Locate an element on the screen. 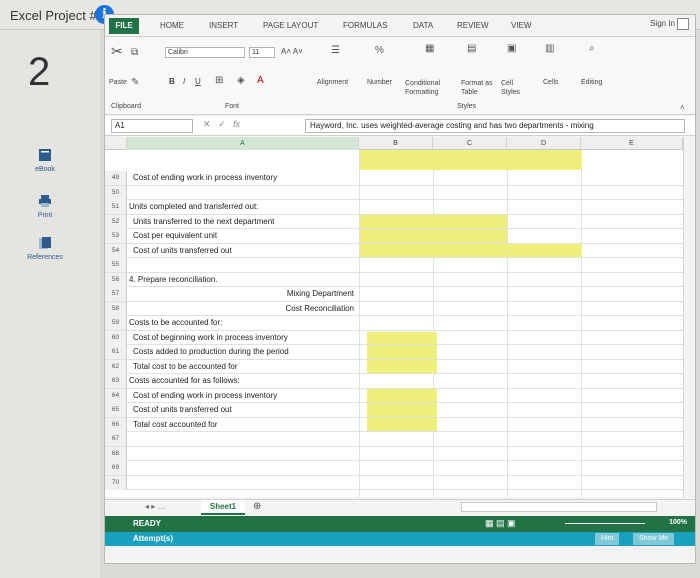 This screenshot has height=578, width=700. format-as-table-button: Format as Table is located at coordinates (480, 88).